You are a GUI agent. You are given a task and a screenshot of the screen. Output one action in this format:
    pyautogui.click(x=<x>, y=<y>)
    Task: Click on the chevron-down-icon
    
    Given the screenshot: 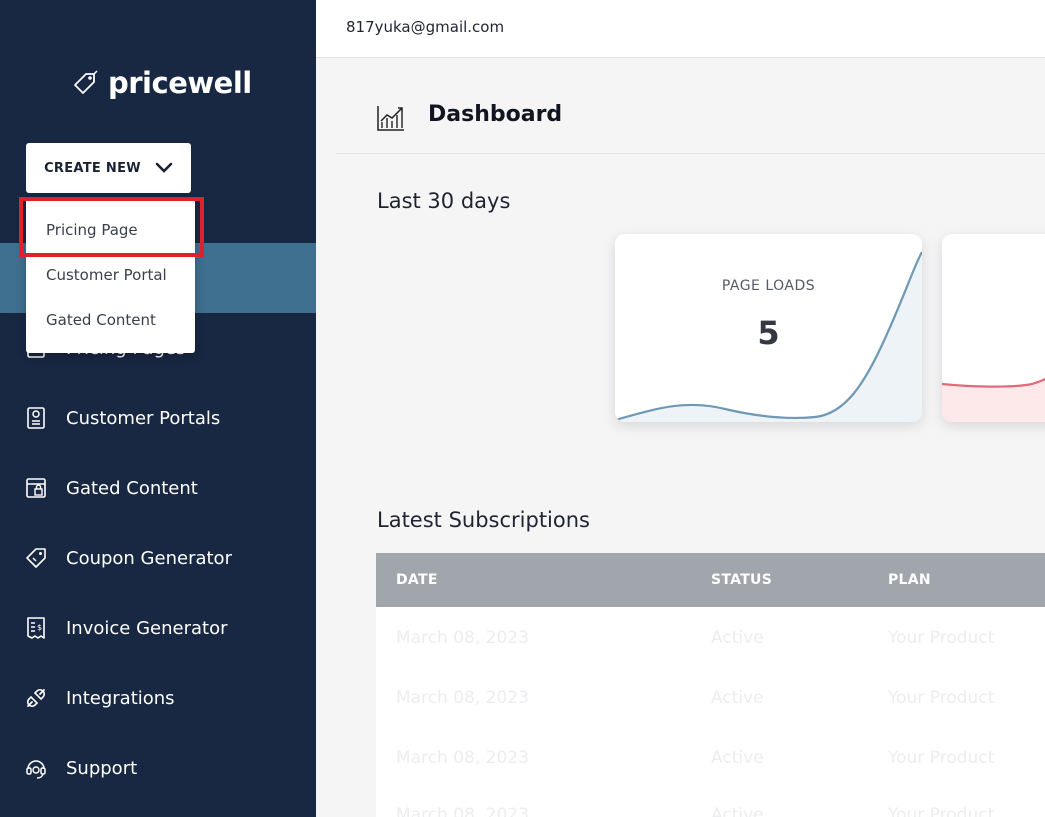 What is the action you would take?
    pyautogui.click(x=164, y=167)
    